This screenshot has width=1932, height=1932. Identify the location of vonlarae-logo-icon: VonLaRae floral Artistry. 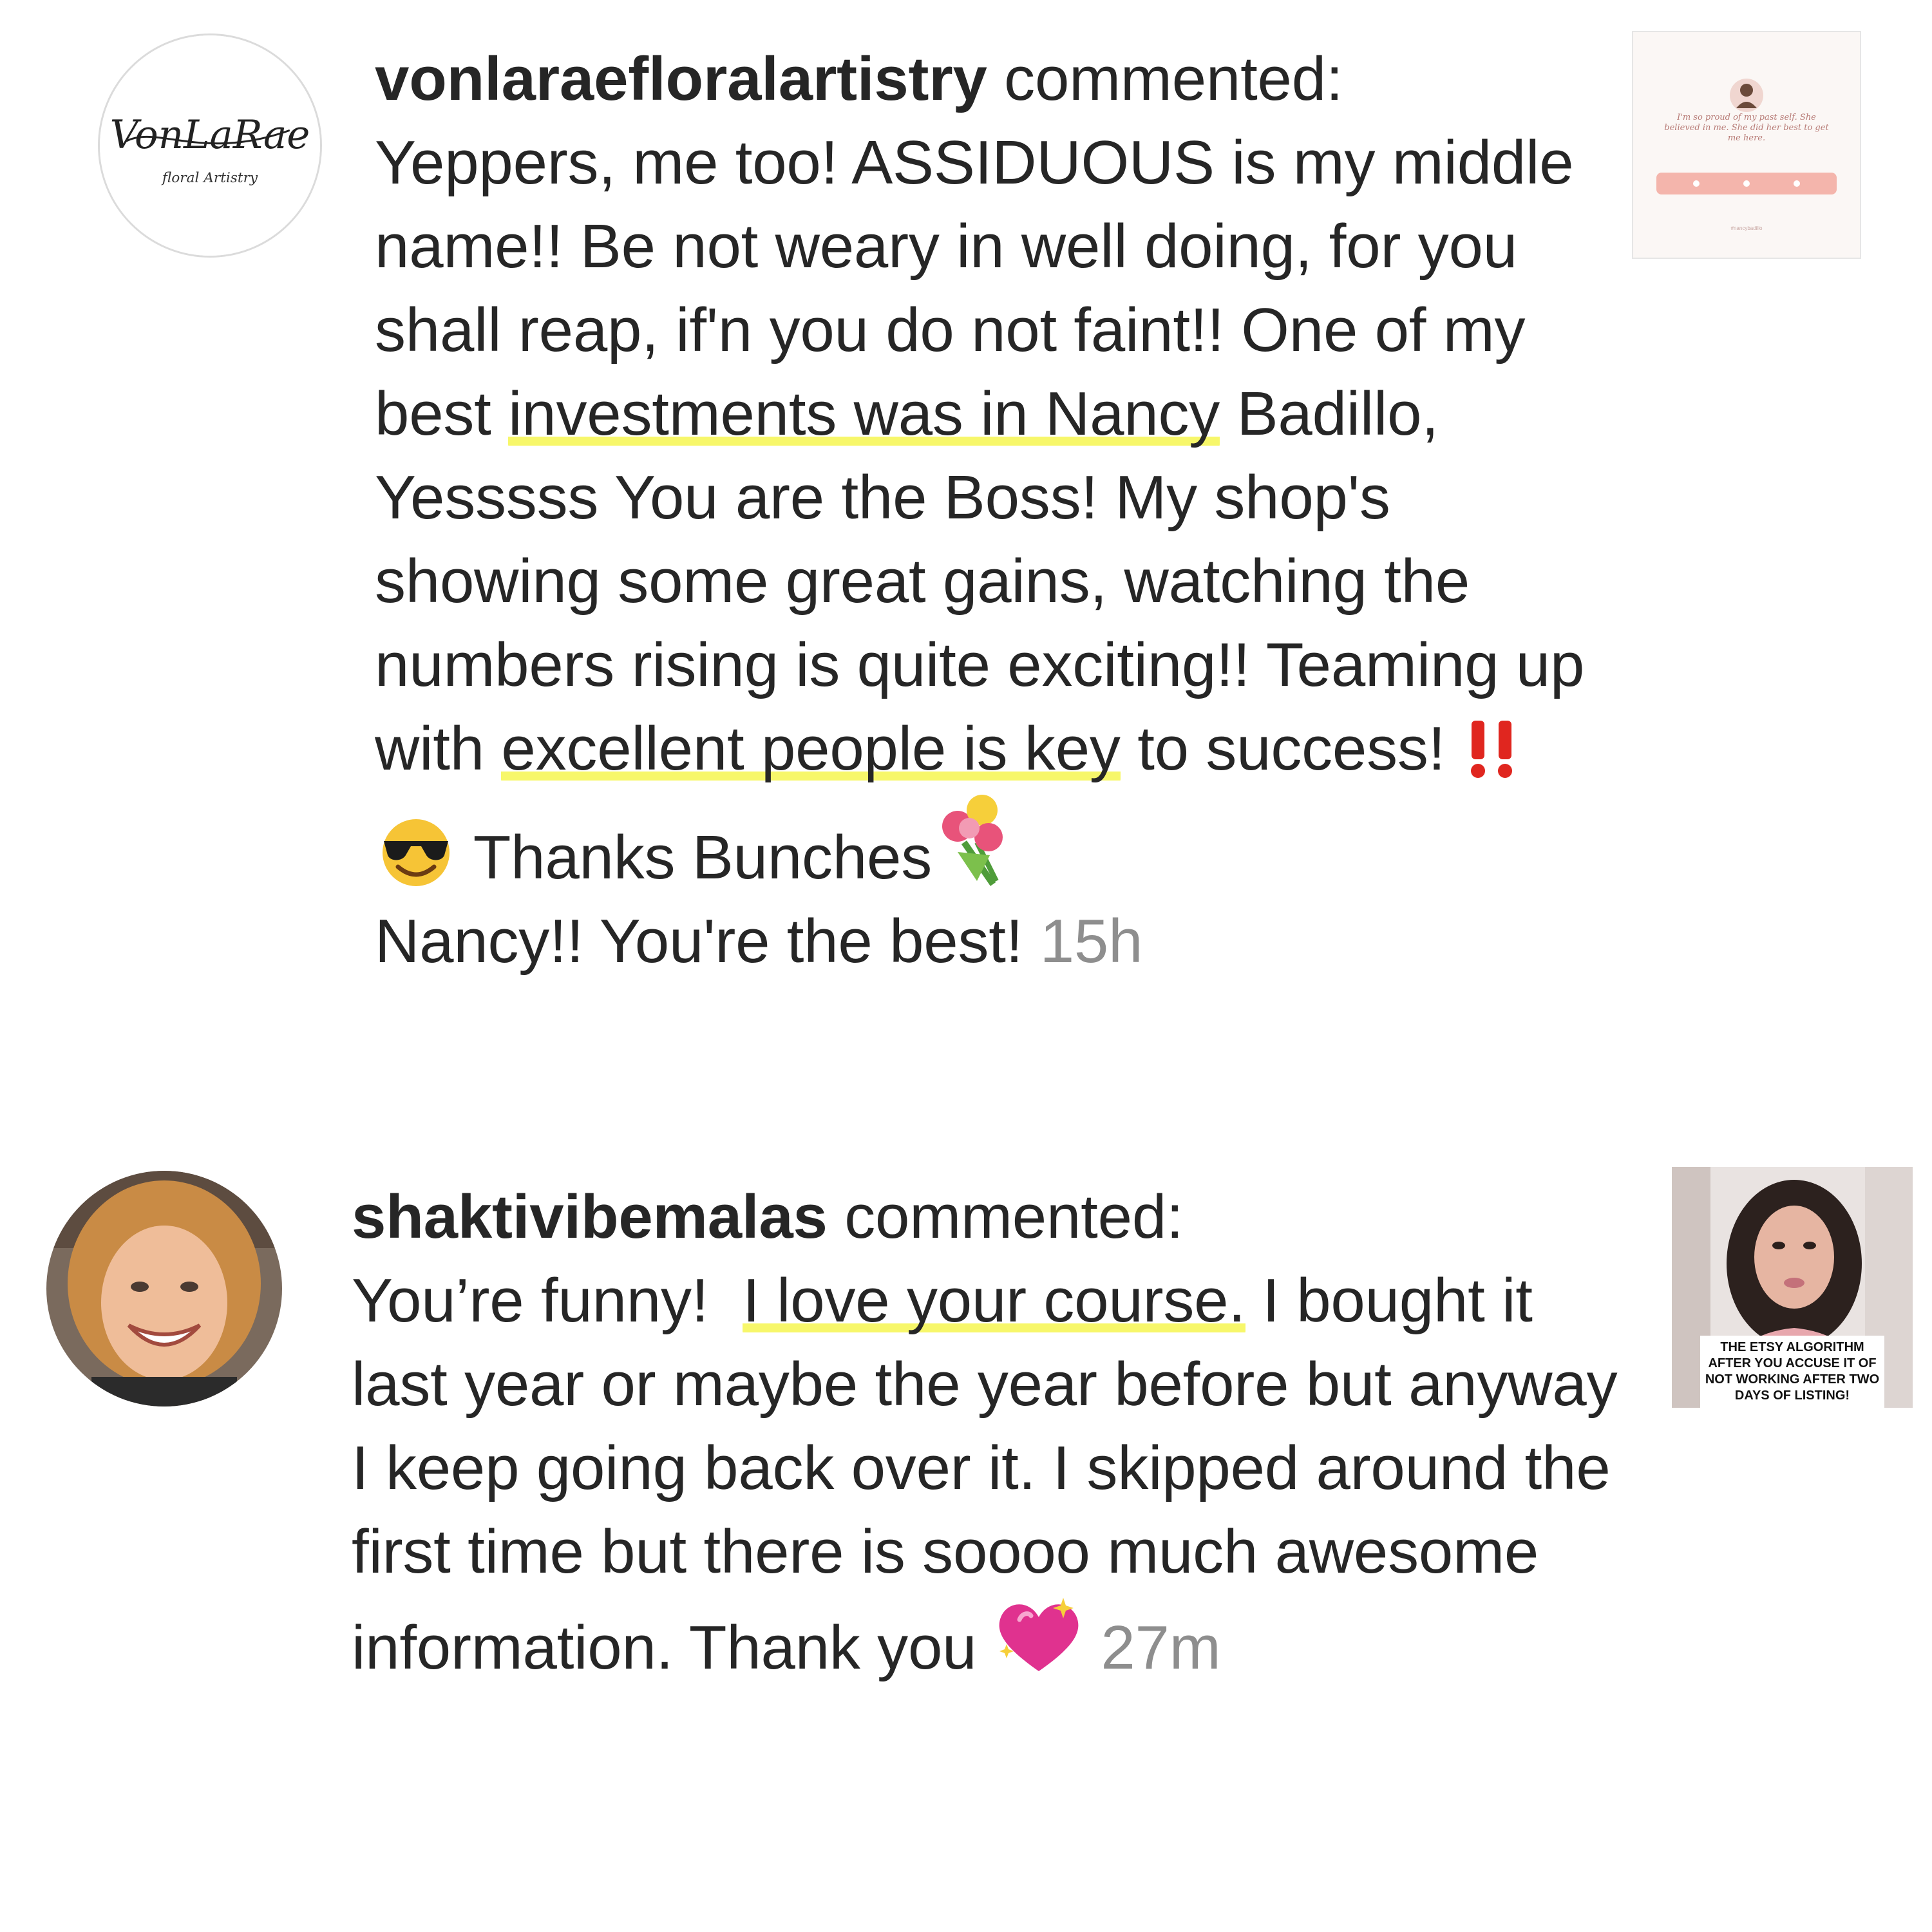
(210, 145).